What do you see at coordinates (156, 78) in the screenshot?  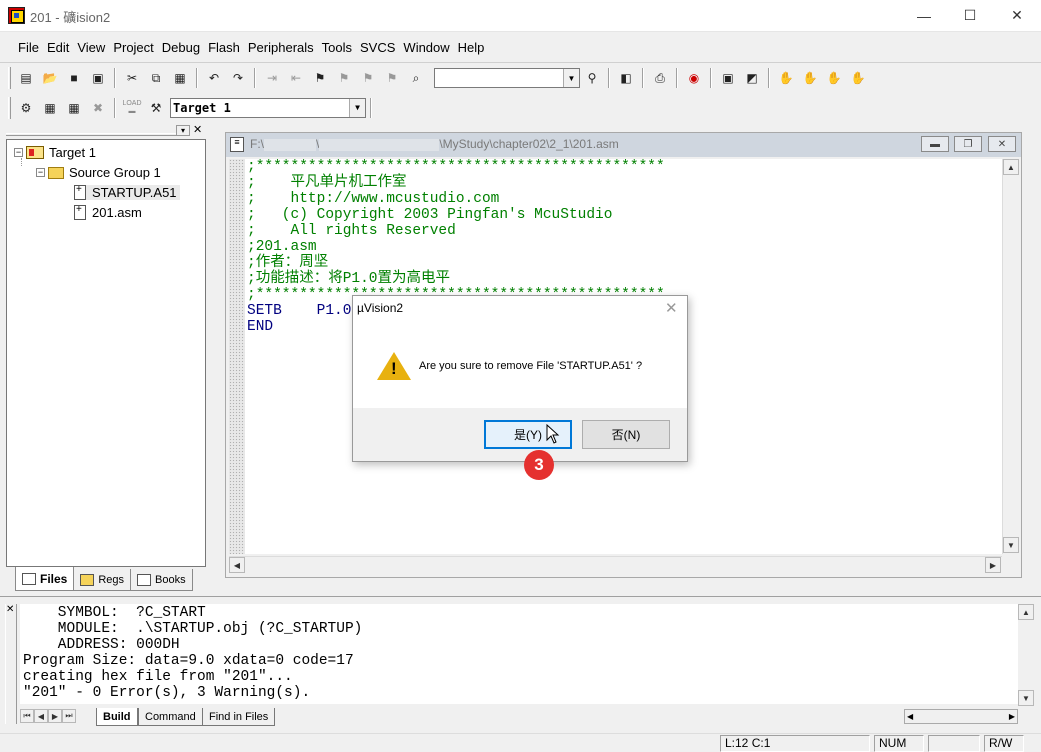 I see `copy-icon: ⧉` at bounding box center [156, 78].